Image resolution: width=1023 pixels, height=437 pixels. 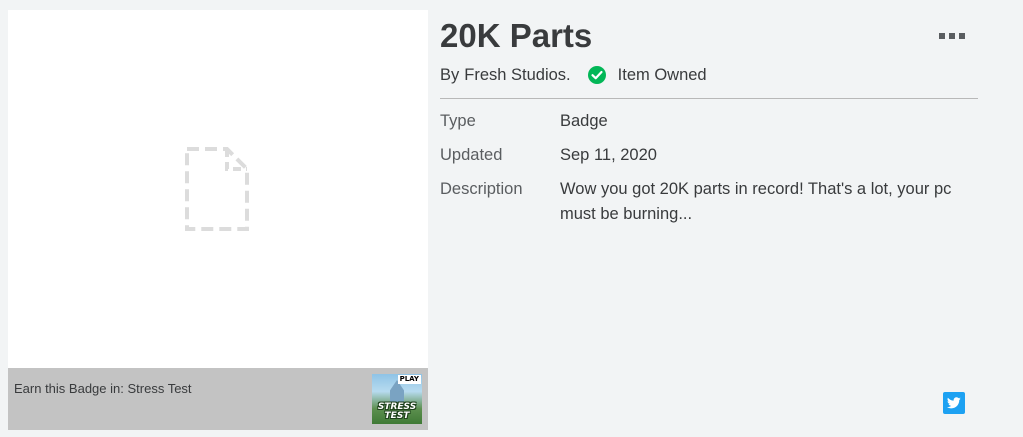 I want to click on item-title: 20K Parts, so click(x=516, y=35).